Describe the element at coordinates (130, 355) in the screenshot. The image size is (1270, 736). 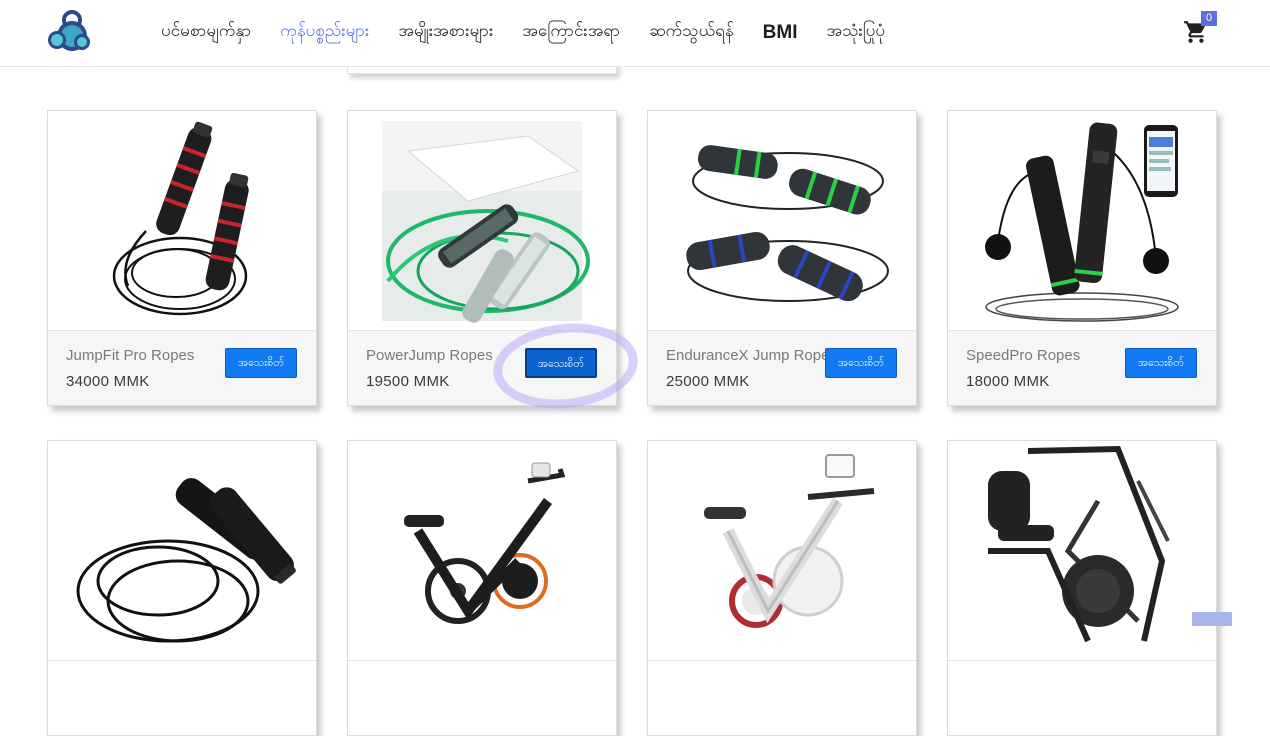
I see `product-name: JumpFit Pro Ropes` at that location.